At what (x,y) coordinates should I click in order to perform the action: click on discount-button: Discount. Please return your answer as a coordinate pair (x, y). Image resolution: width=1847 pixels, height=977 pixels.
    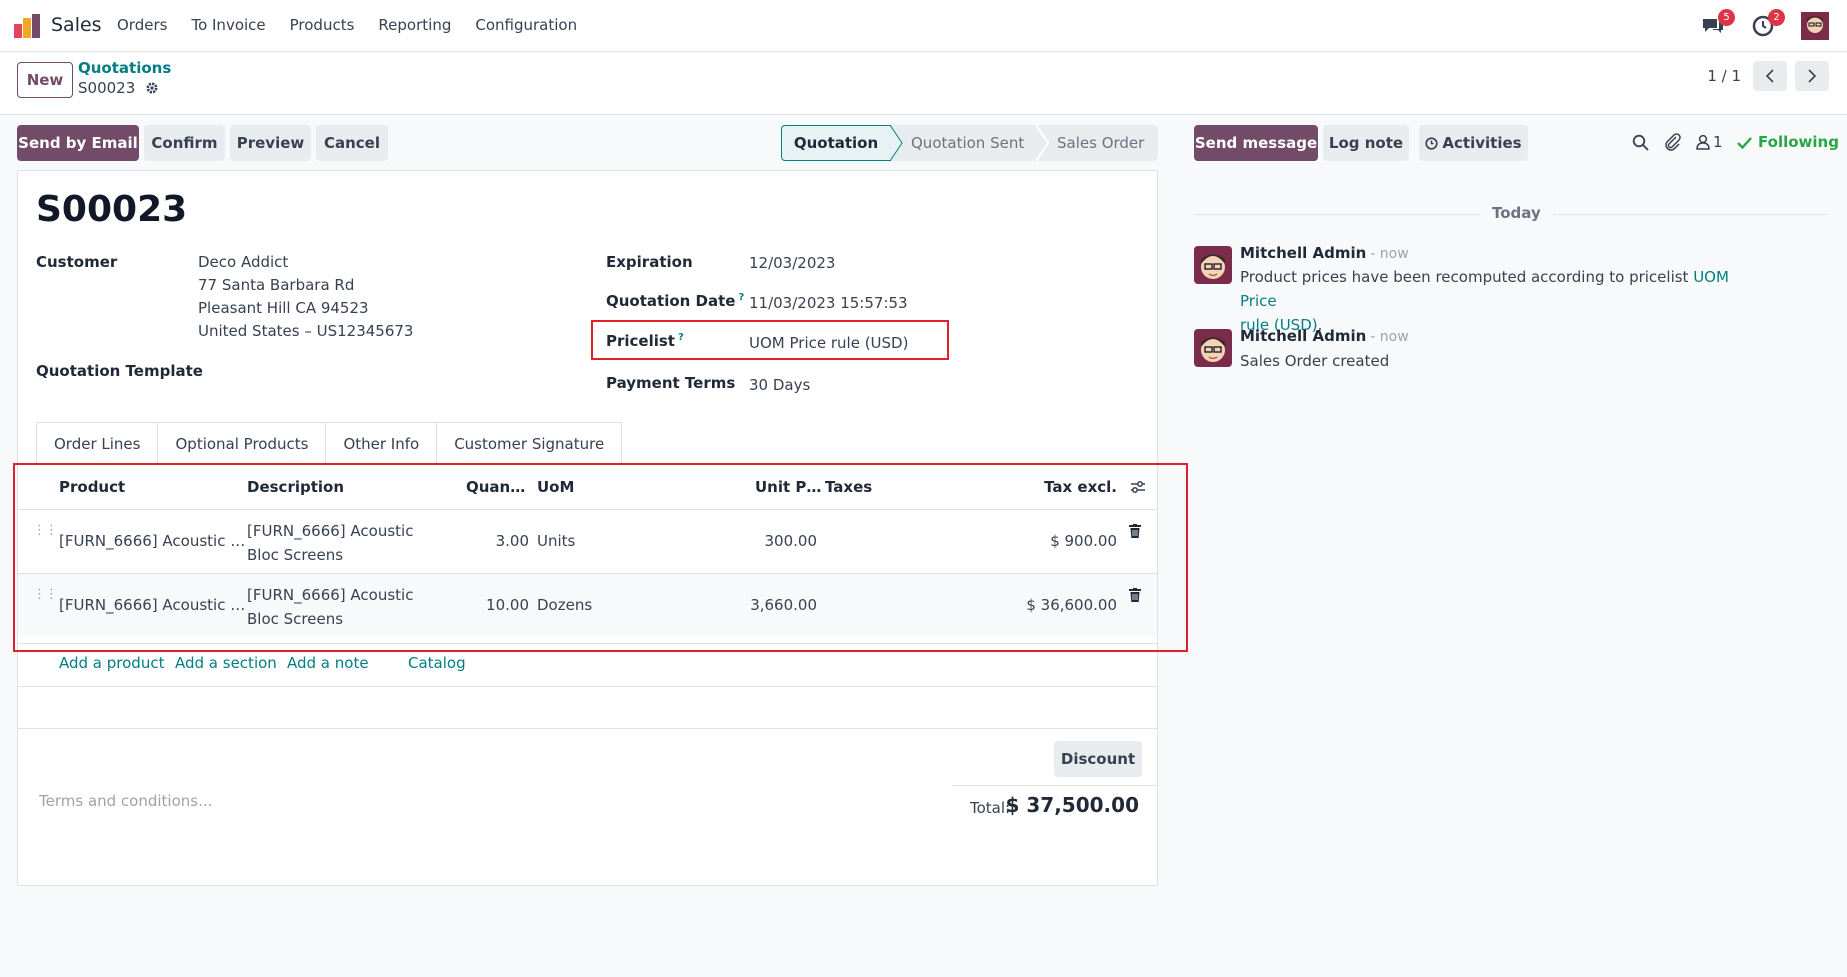
    Looking at the image, I should click on (1098, 759).